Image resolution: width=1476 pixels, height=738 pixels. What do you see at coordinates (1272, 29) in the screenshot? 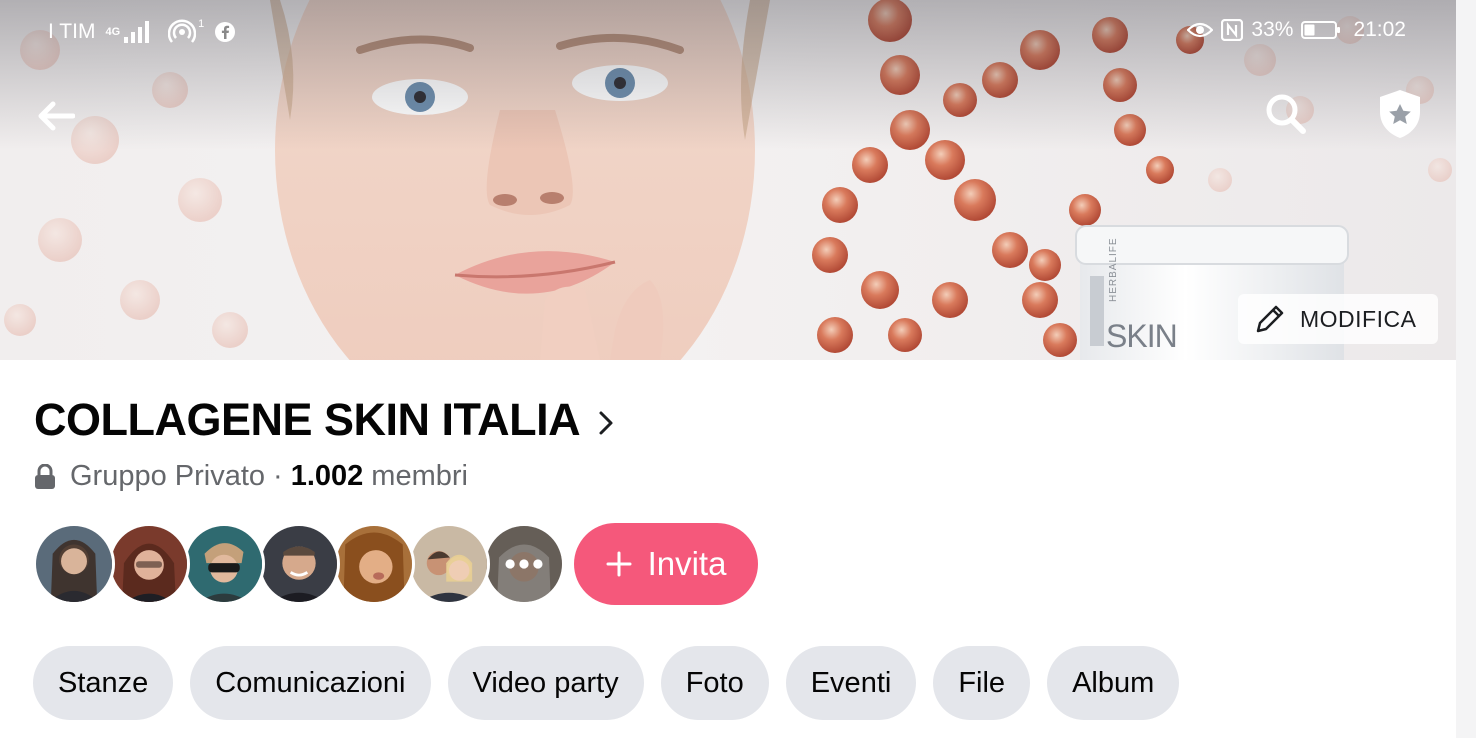
I see `battery-percent: 33%` at bounding box center [1272, 29].